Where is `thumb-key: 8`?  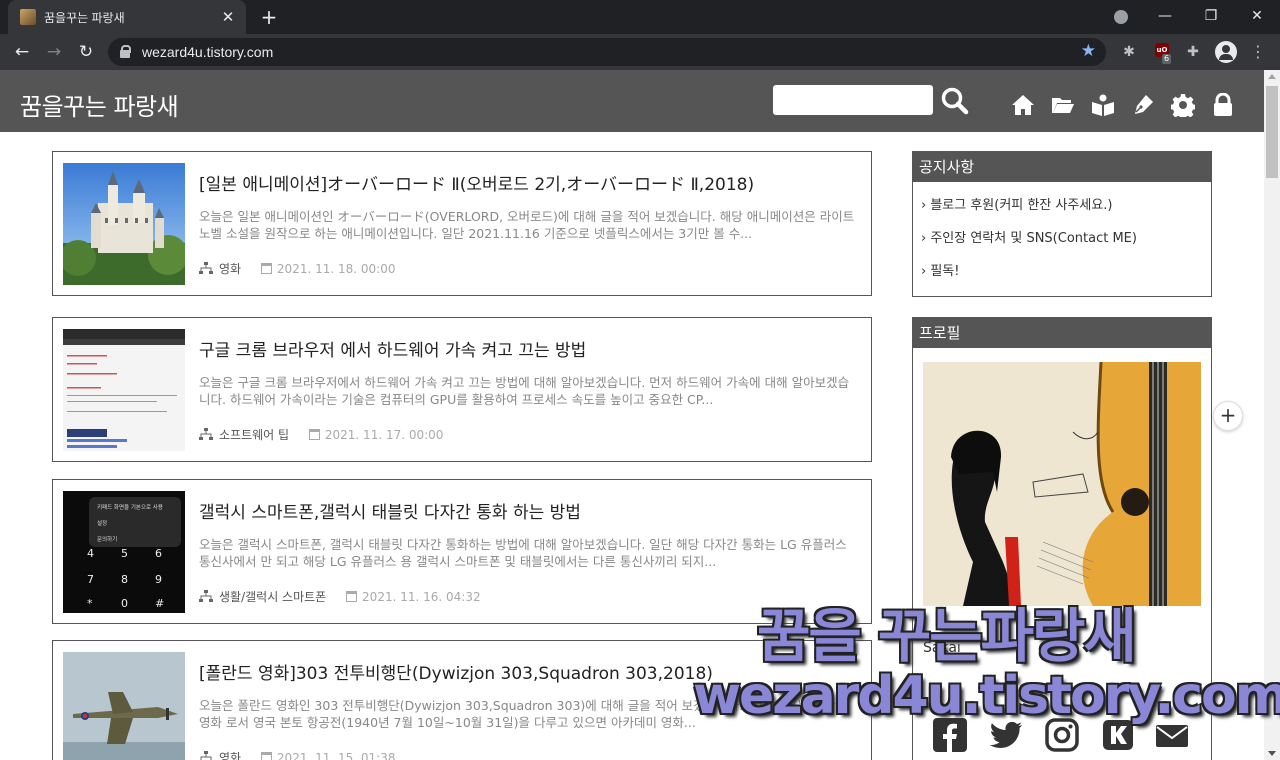
thumb-key: 8 is located at coordinates (124, 579).